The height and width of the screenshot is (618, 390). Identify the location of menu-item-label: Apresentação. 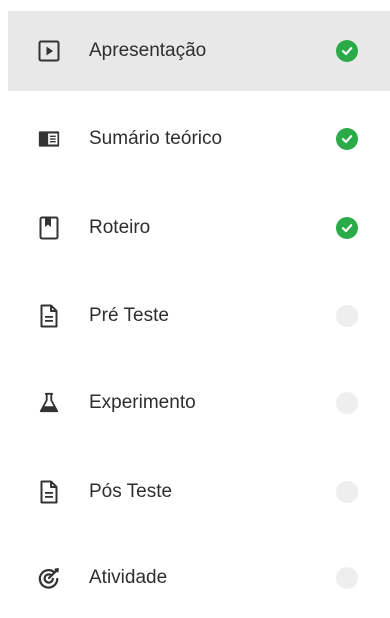
(148, 50).